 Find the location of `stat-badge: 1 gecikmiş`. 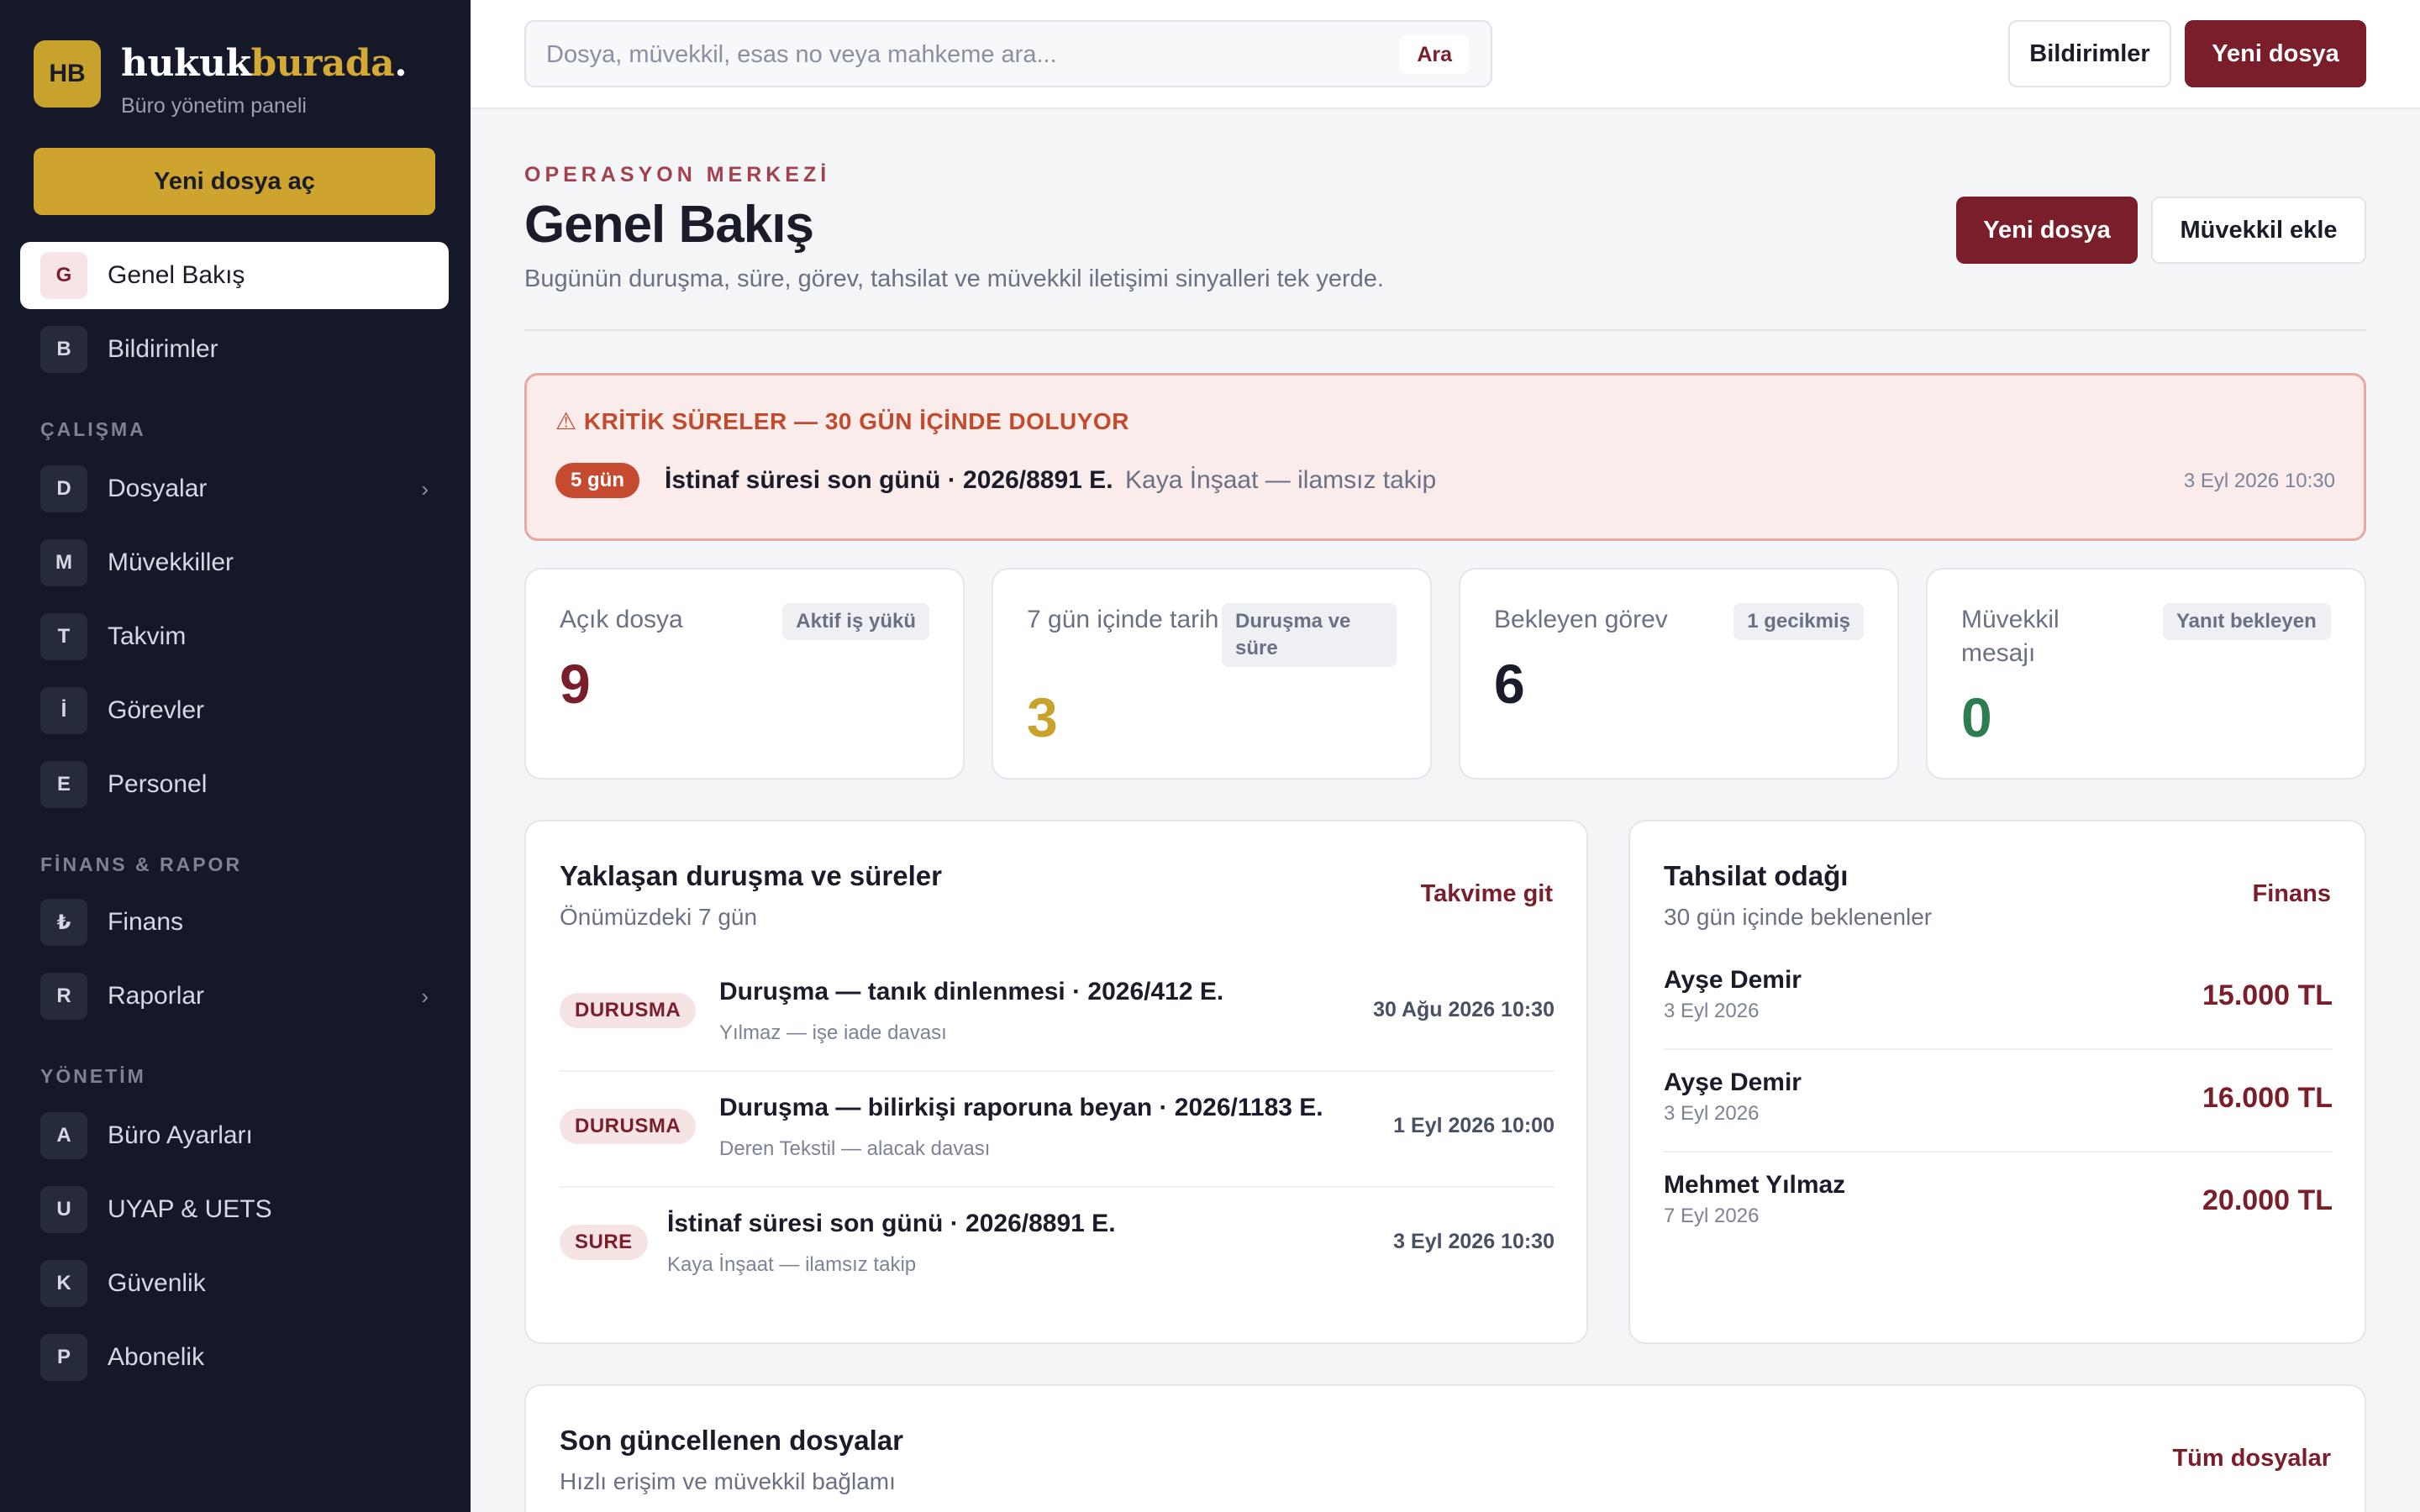

stat-badge: 1 gecikmiş is located at coordinates (1799, 621).